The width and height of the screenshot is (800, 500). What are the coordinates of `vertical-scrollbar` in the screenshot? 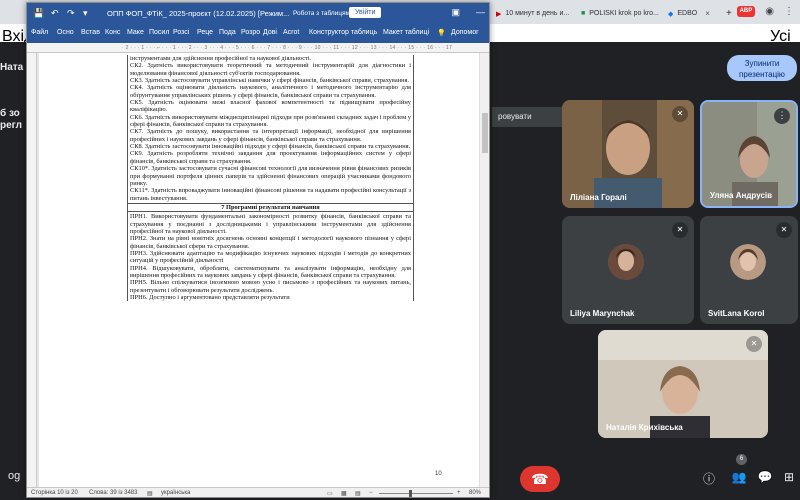 It's located at (484, 270).